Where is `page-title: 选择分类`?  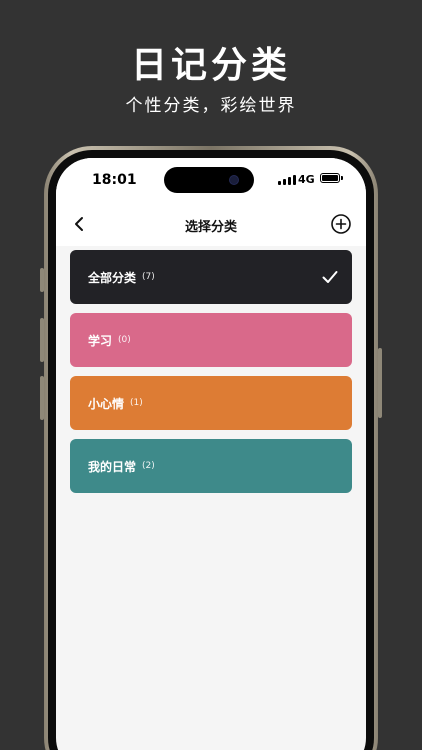
page-title: 选择分类 is located at coordinates (210, 227).